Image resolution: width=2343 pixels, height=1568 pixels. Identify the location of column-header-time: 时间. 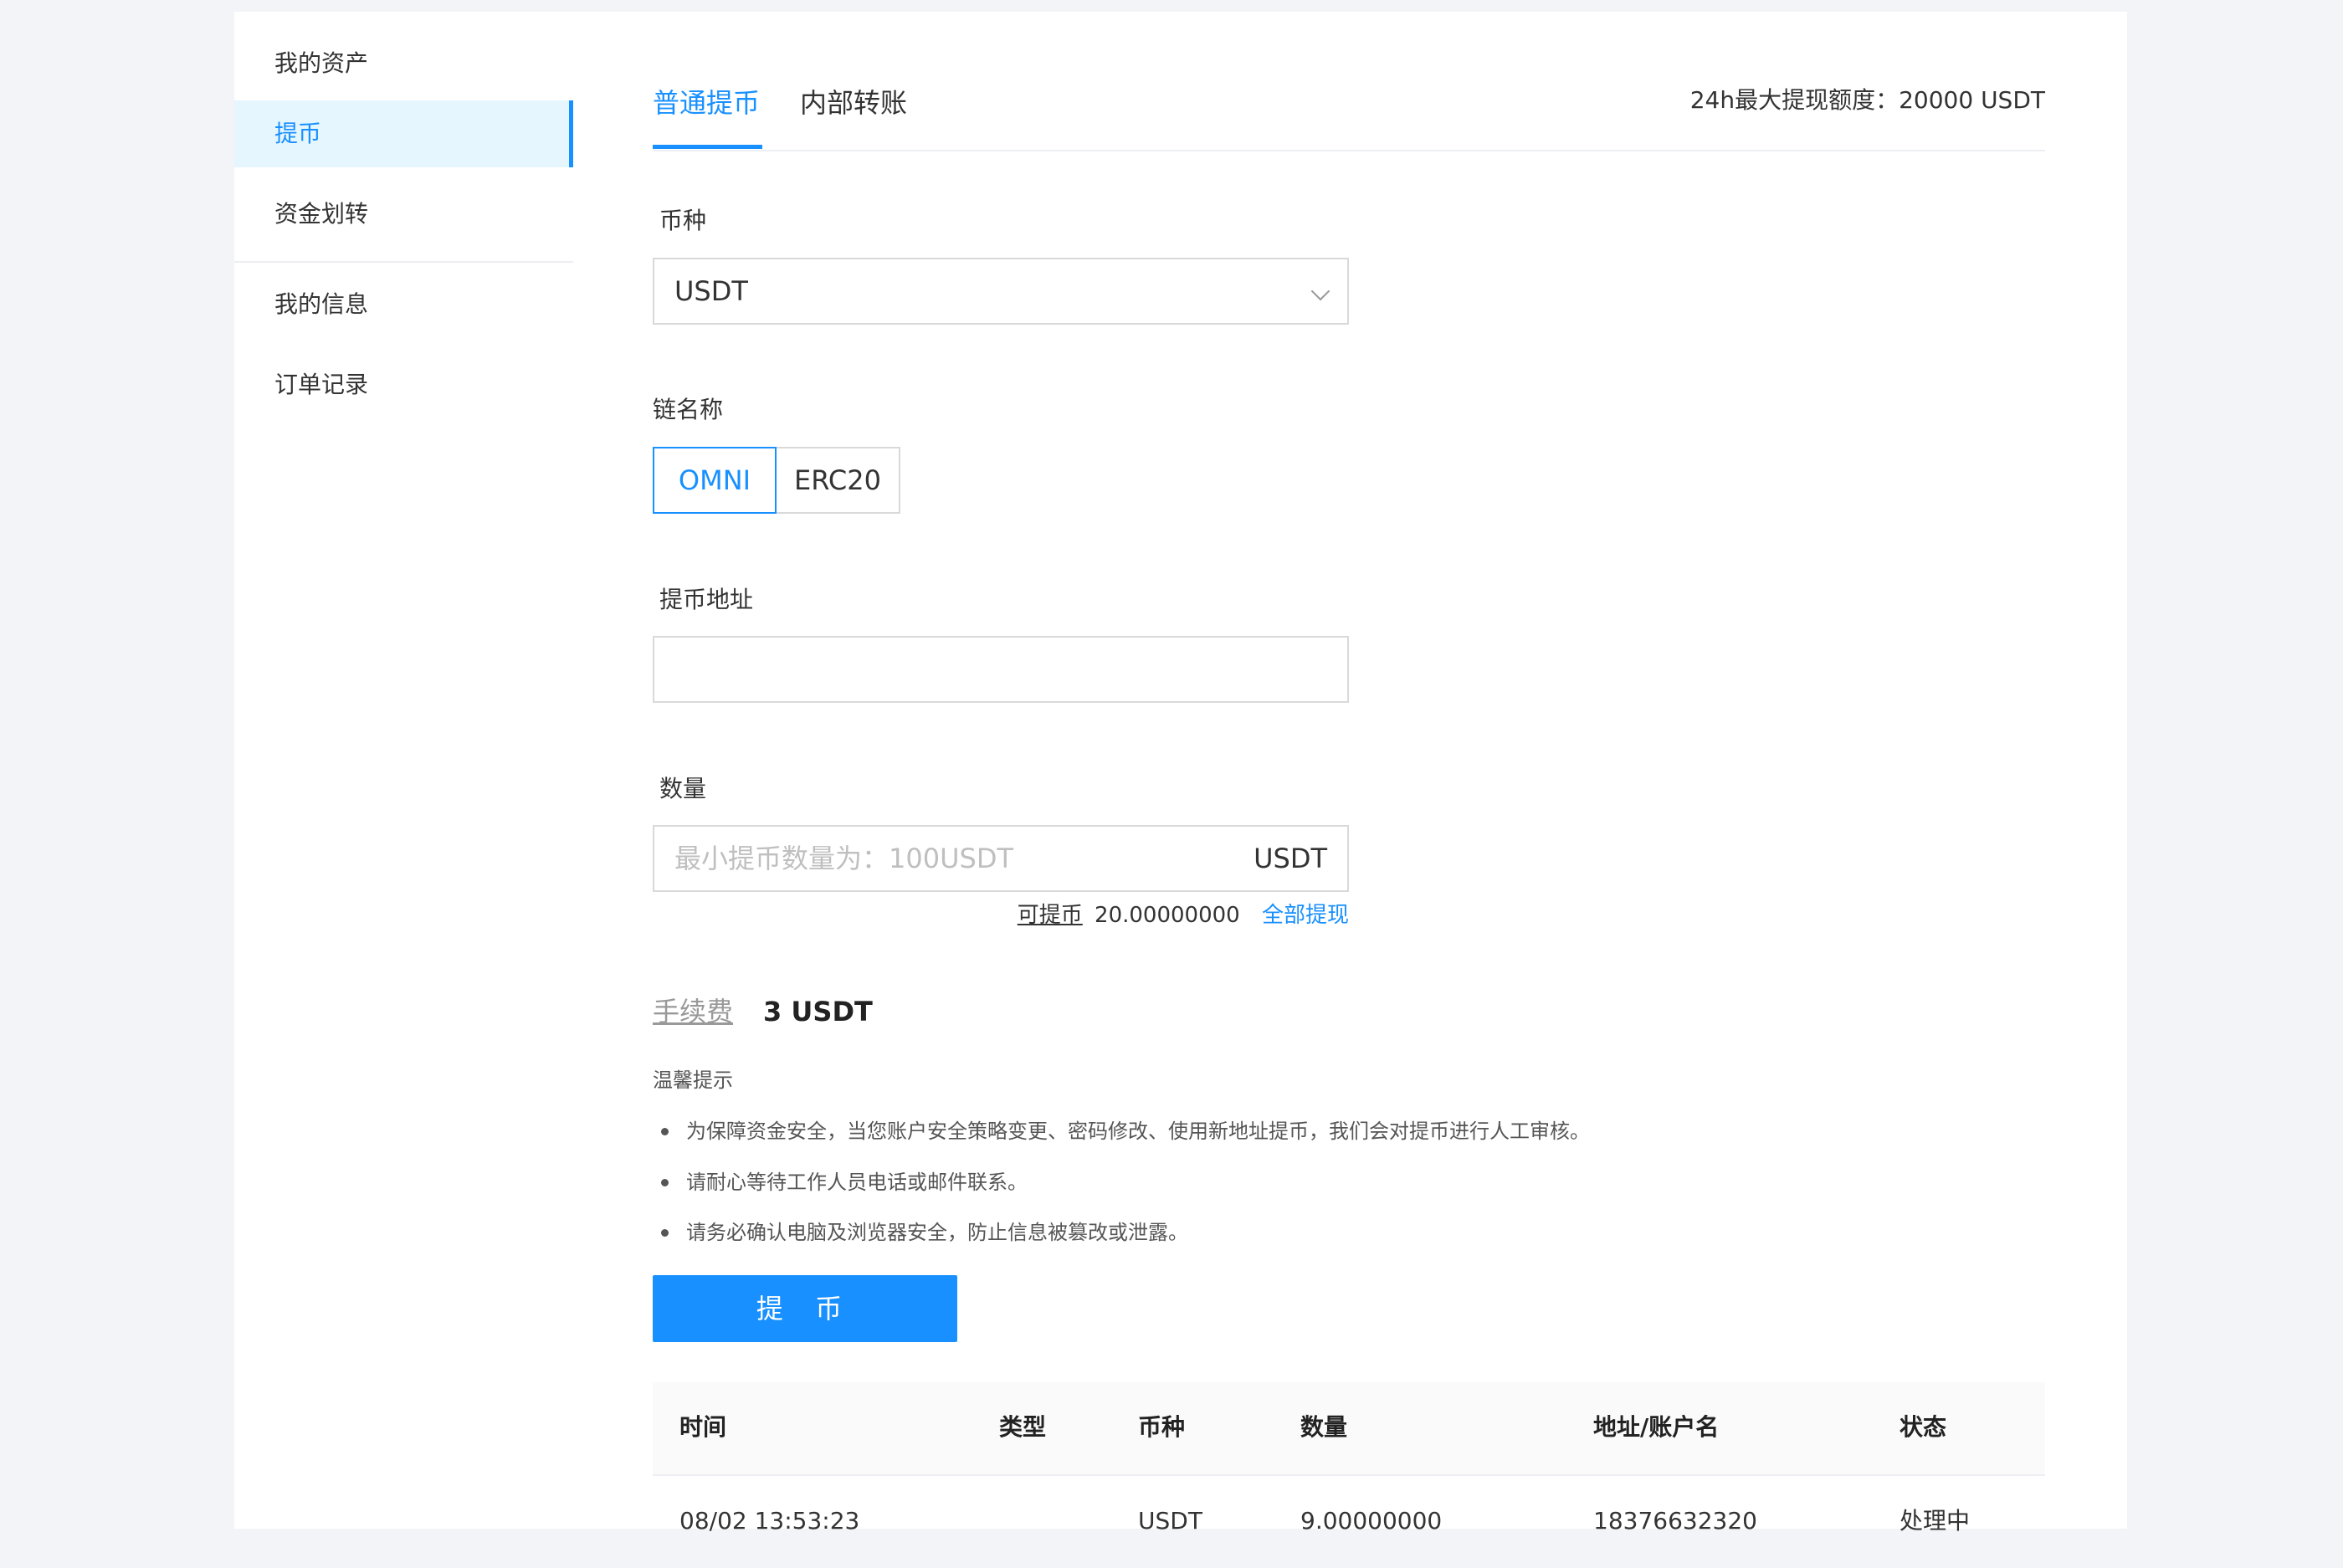
(703, 1427).